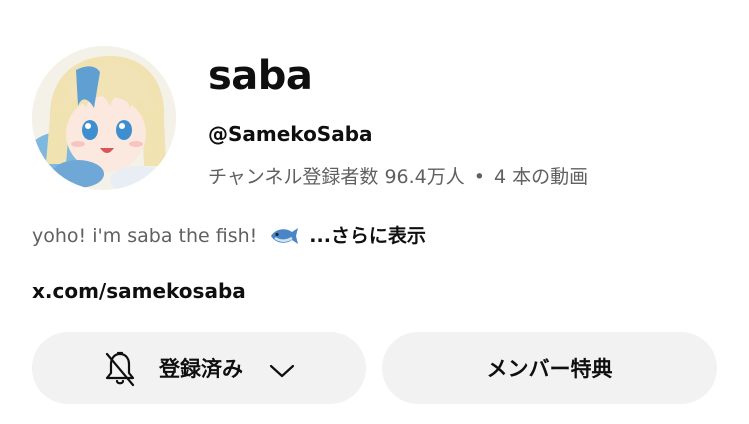 This screenshot has width=749, height=424. I want to click on channel-stats: チャンネル登録者数 96.4万人 • 4 本の動画, so click(398, 177).